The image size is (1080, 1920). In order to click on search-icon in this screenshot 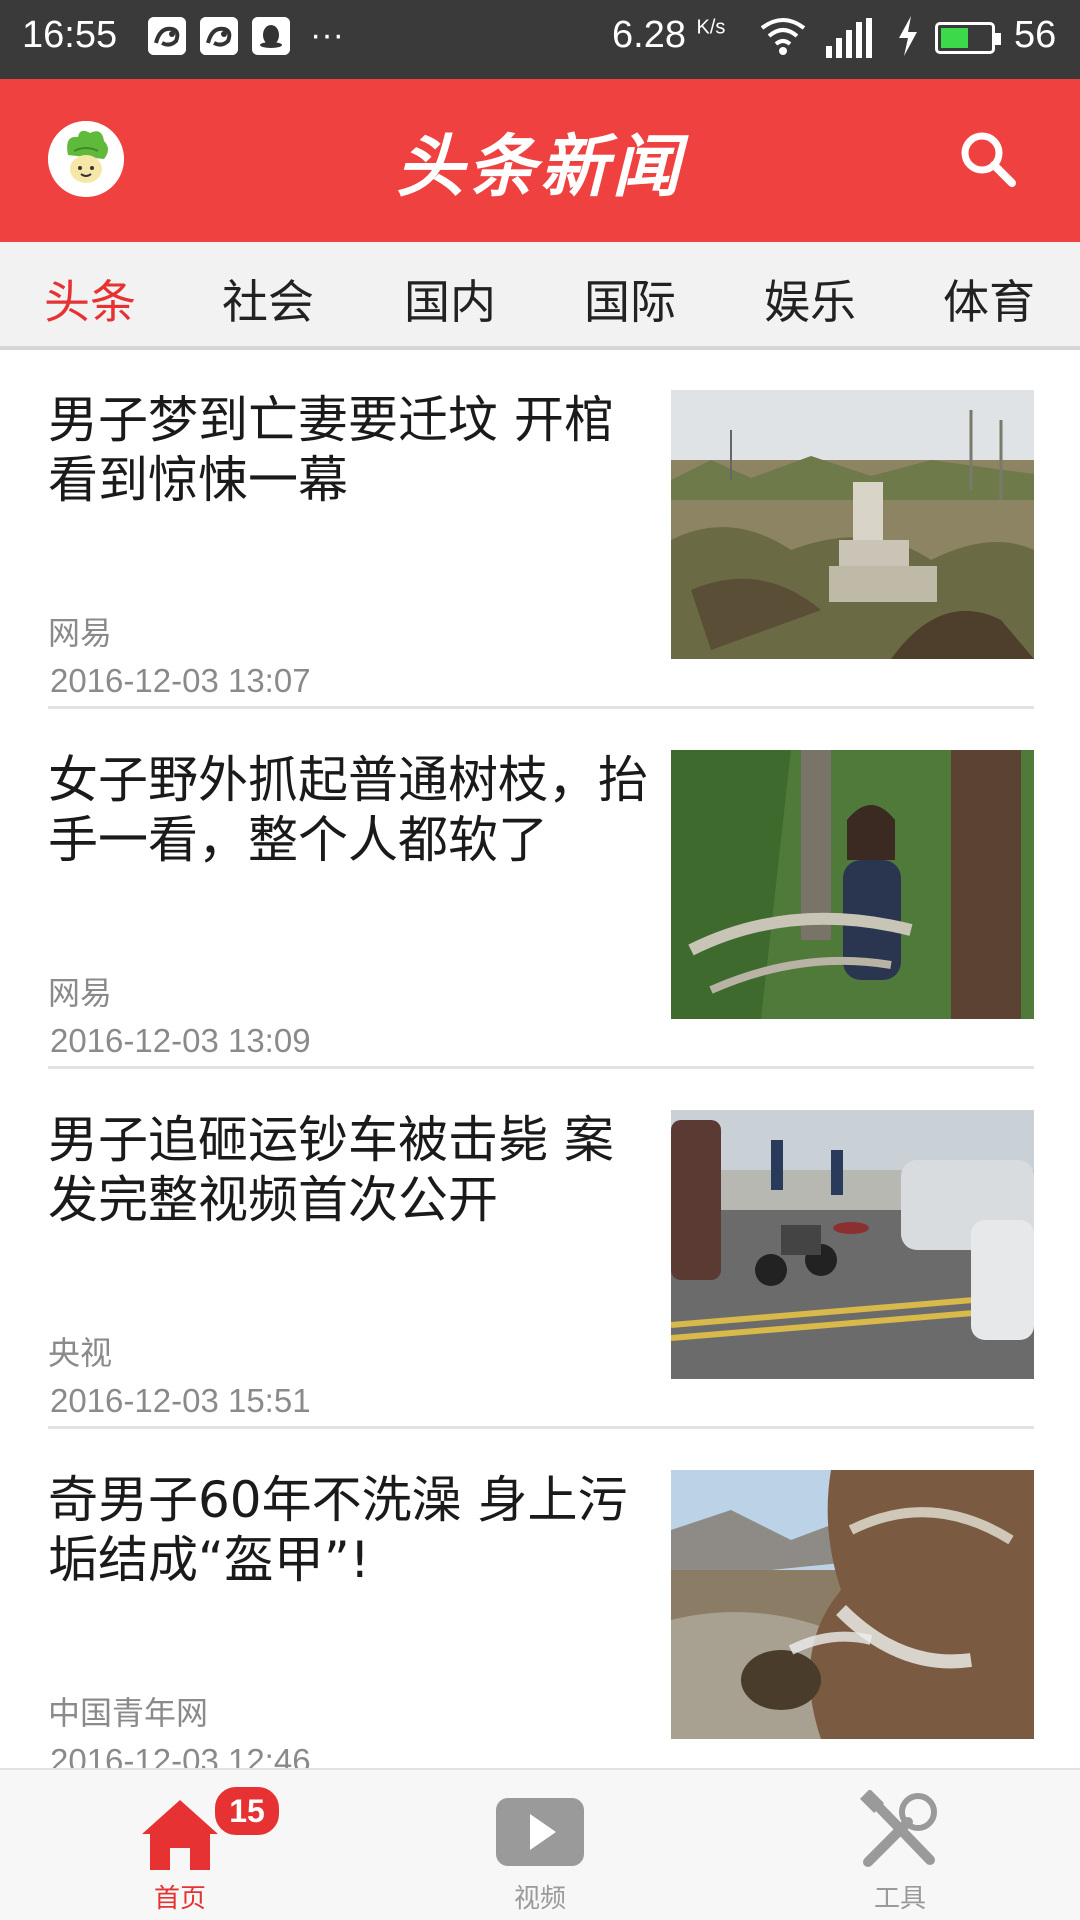, I will do `click(988, 159)`.